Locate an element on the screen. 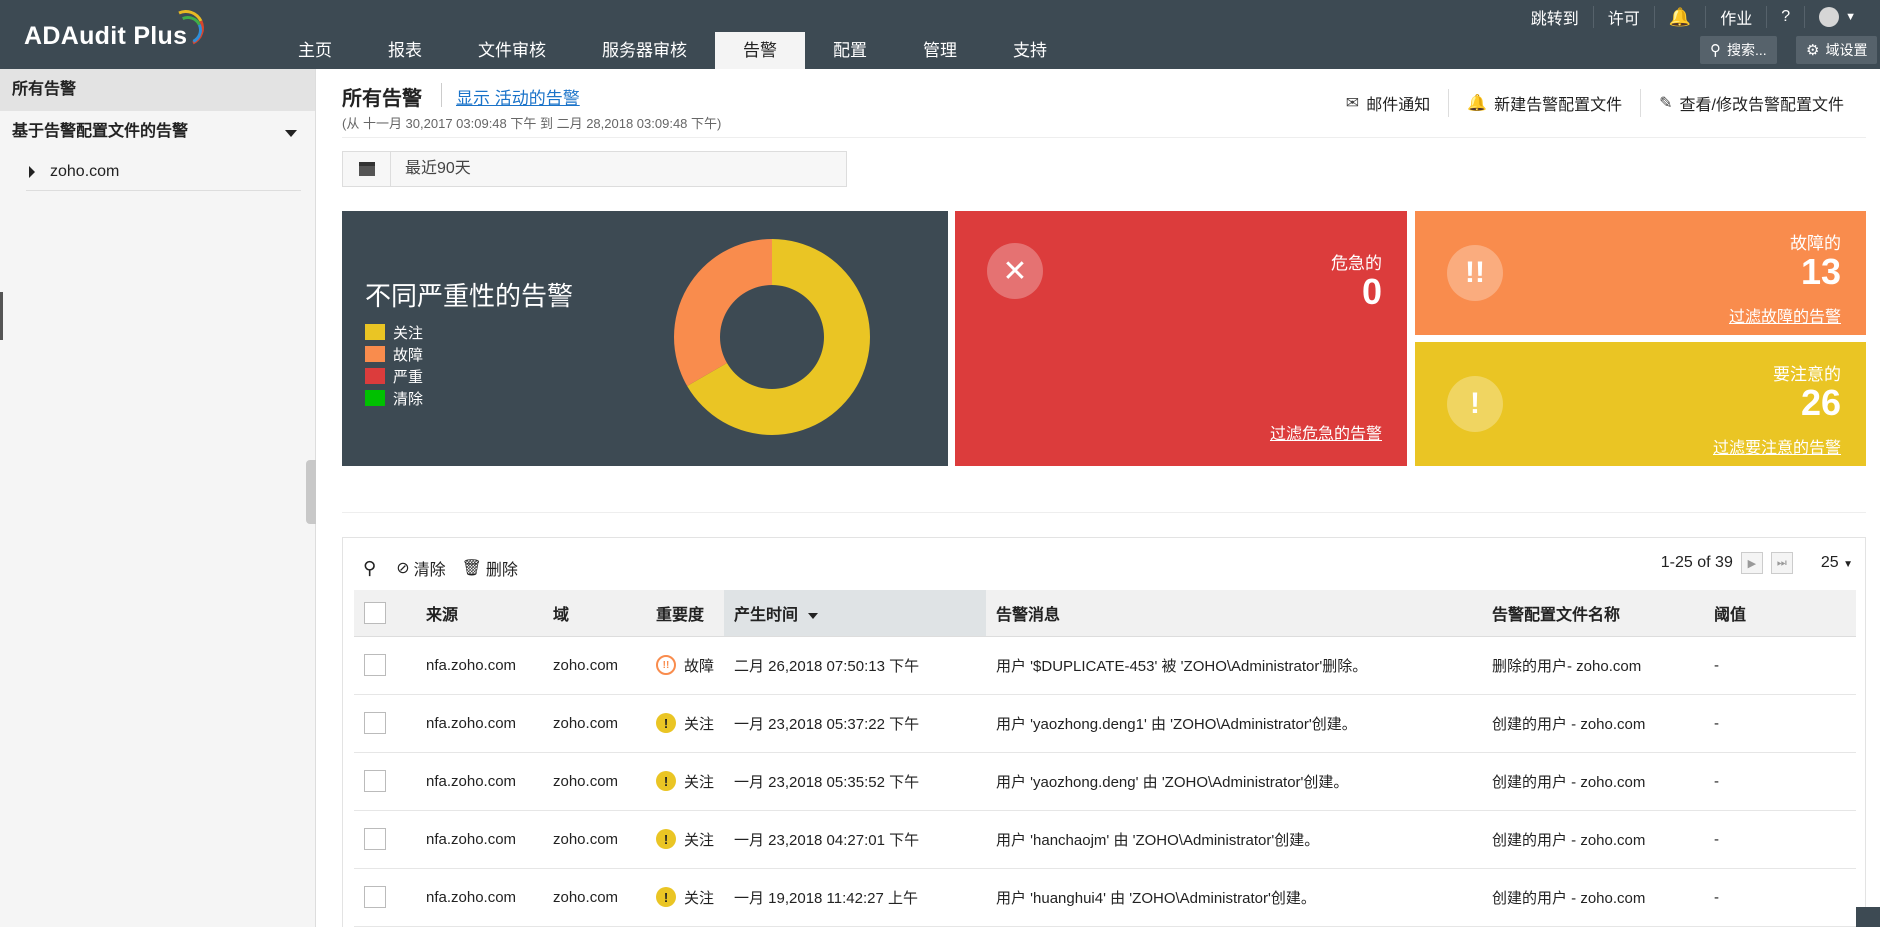  legend-swatch is located at coordinates (375, 354).